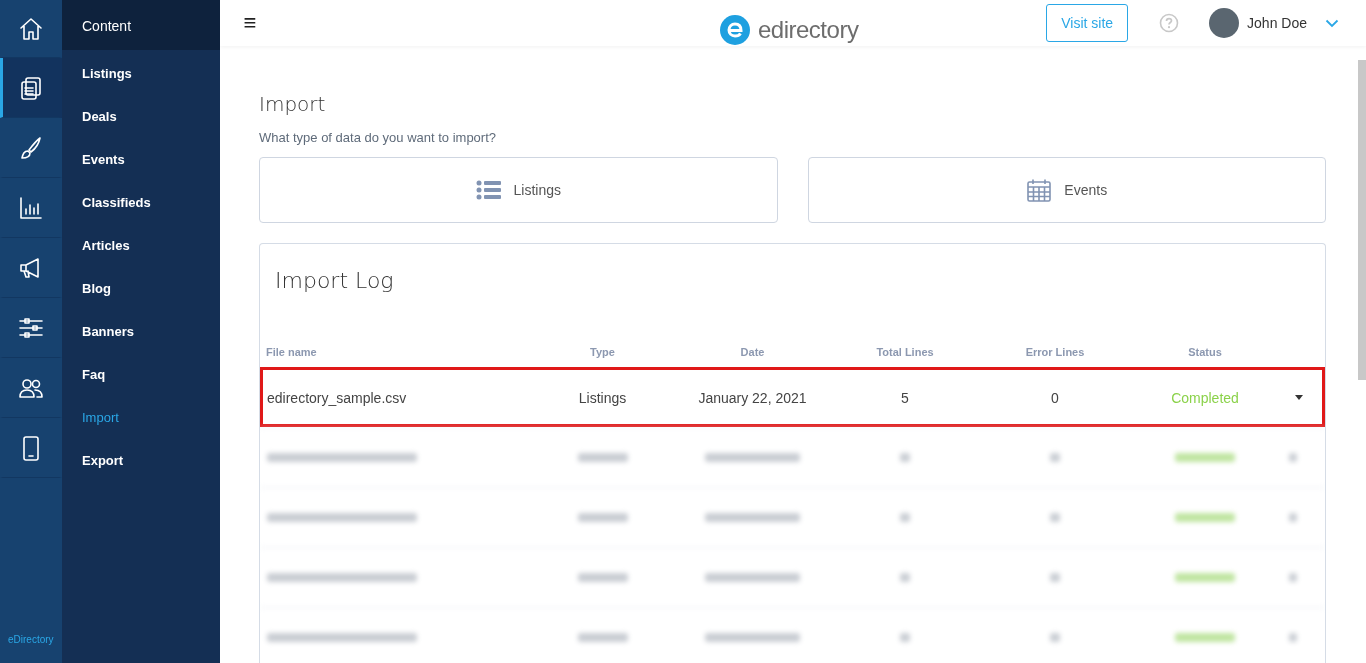 This screenshot has height=663, width=1366. What do you see at coordinates (1039, 190) in the screenshot?
I see `calendar-icon` at bounding box center [1039, 190].